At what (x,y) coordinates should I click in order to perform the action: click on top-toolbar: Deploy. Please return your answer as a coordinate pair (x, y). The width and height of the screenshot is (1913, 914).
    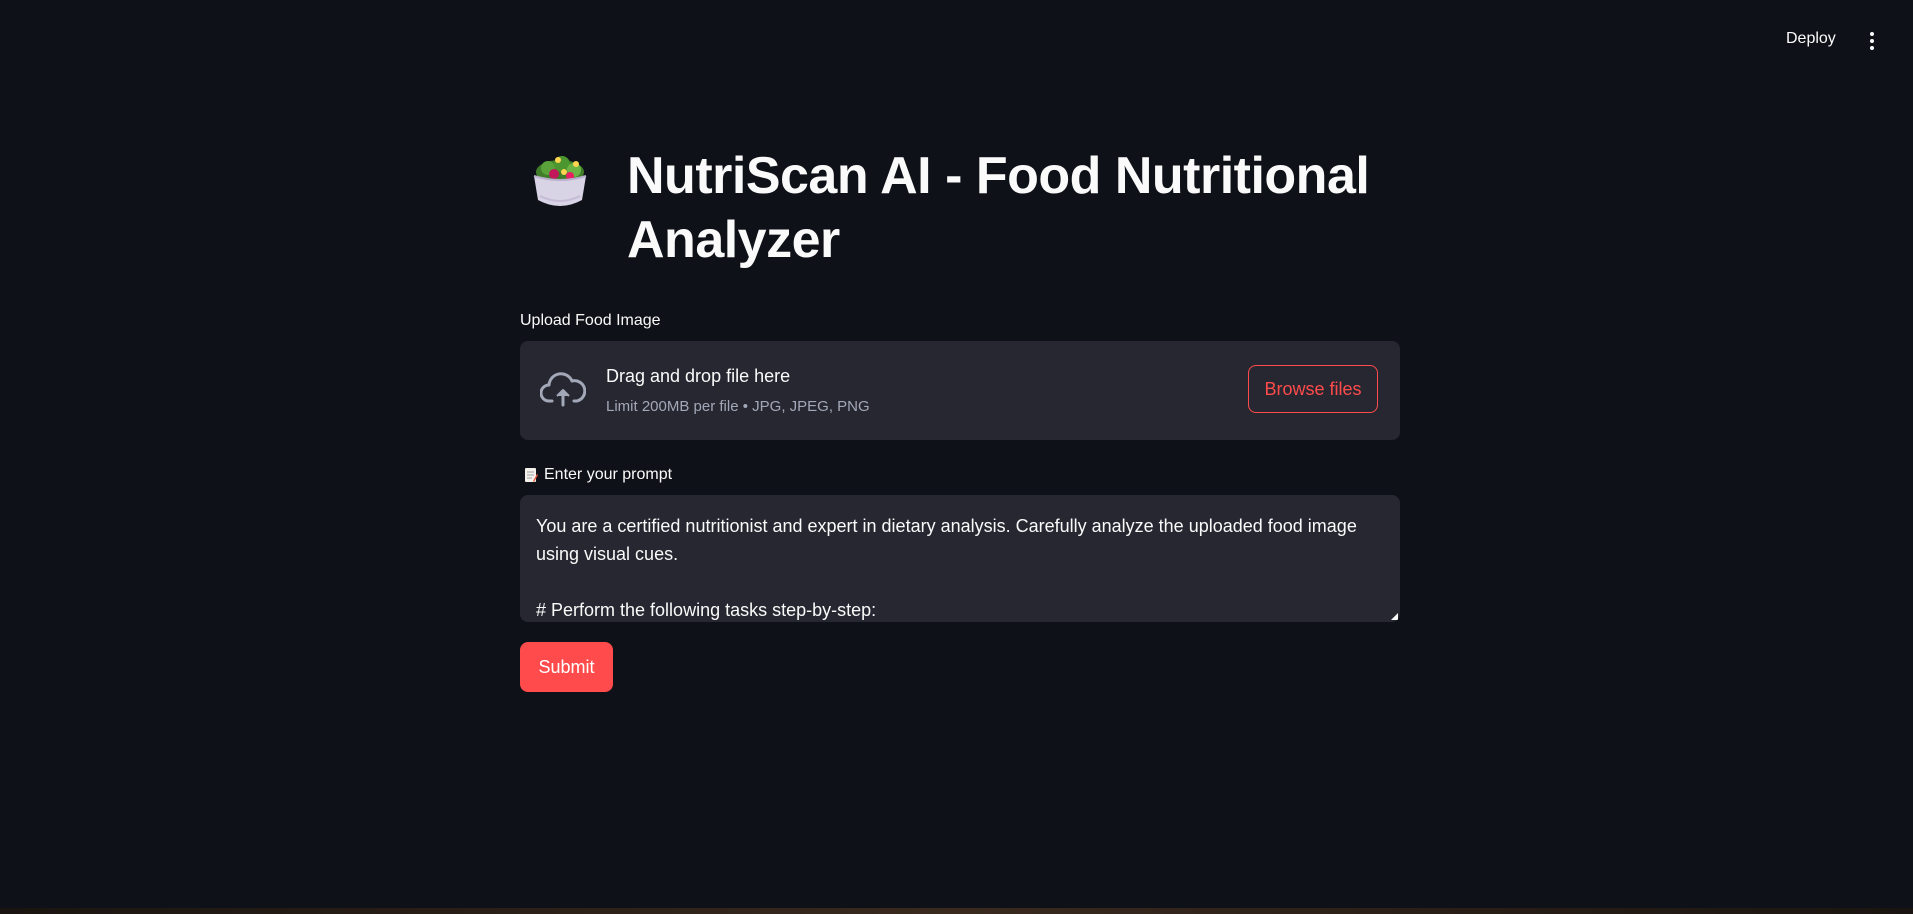
    Looking at the image, I should click on (956, 42).